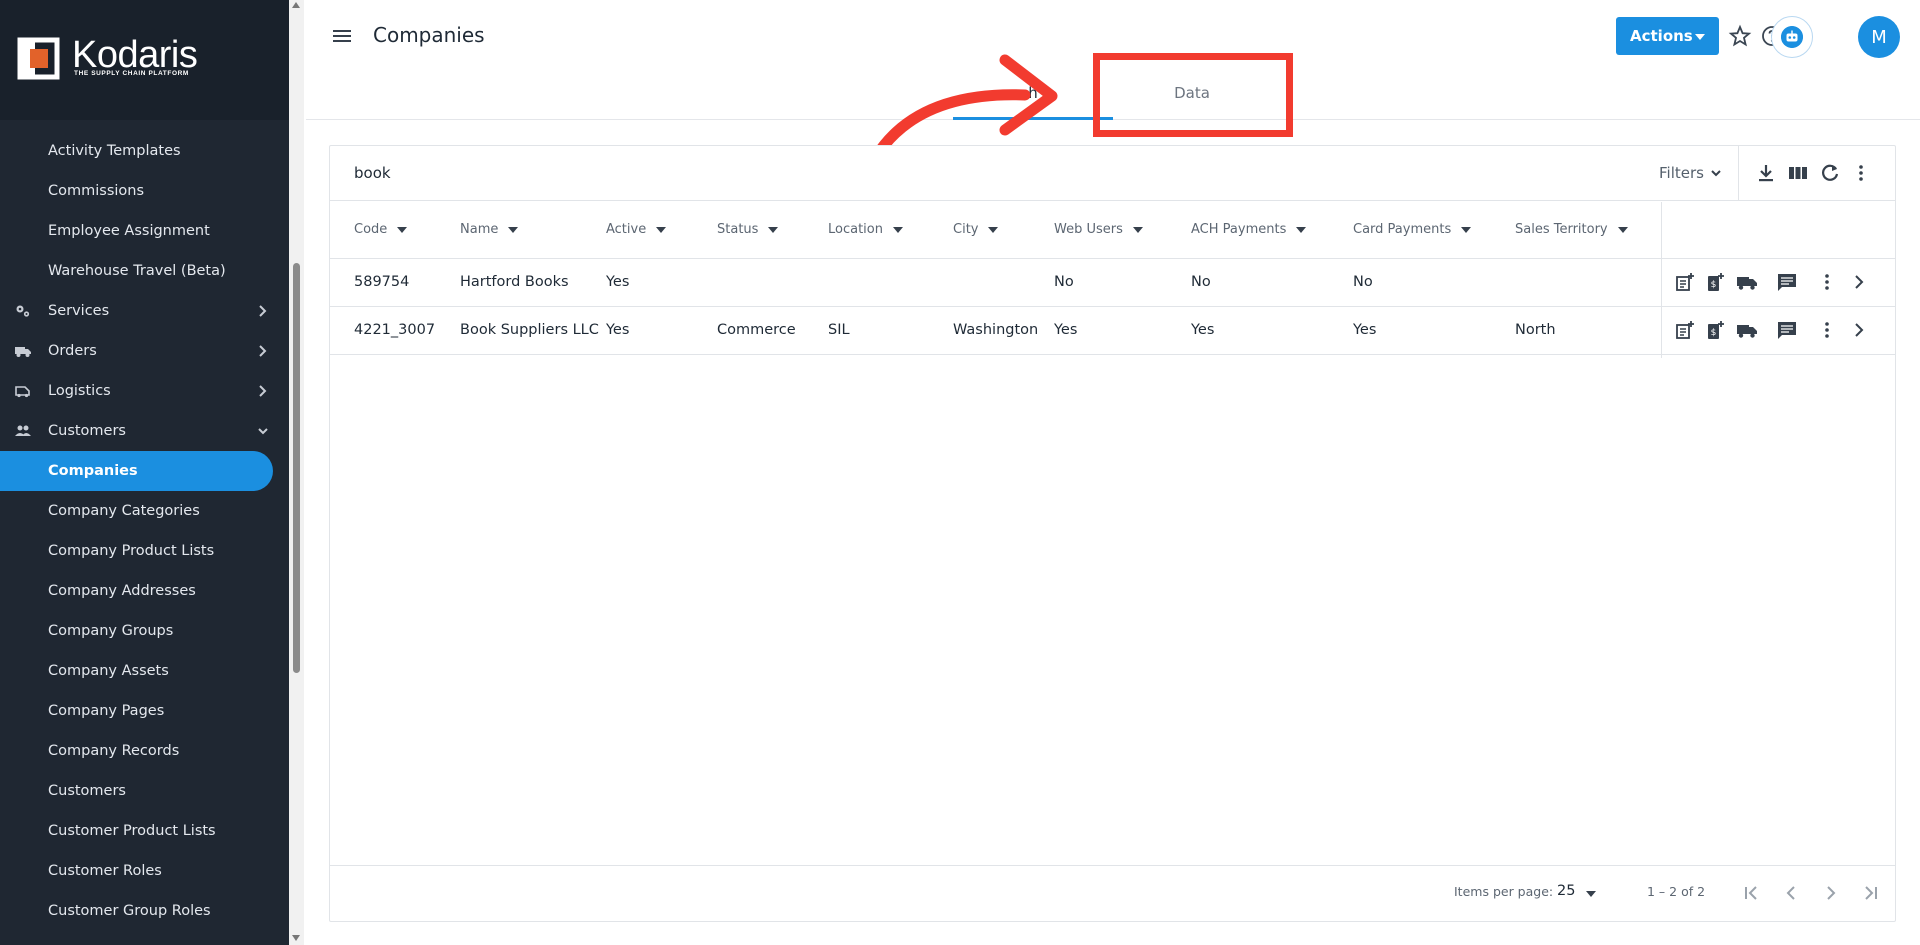 Image resolution: width=1920 pixels, height=945 pixels. Describe the element at coordinates (144, 871) in the screenshot. I see `sidebar-item-customer-roles: Customer Roles` at that location.